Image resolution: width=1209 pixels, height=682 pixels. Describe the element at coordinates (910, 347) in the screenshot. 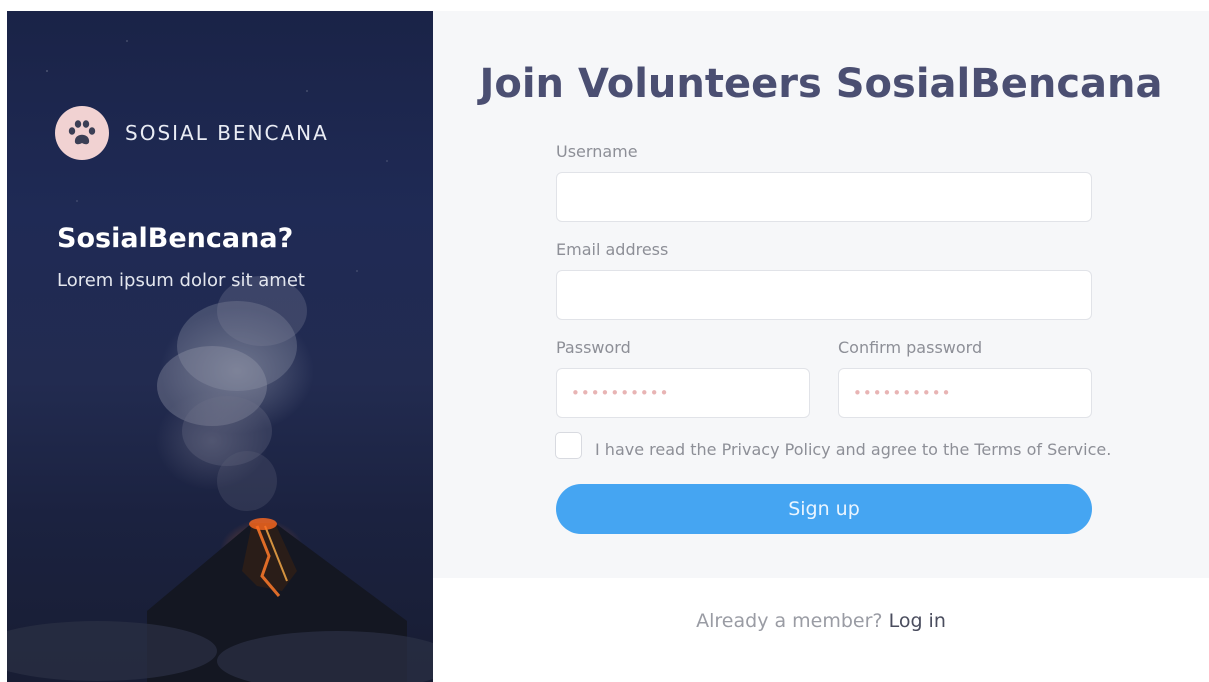

I see `confirm-password-label: Confirm password` at that location.